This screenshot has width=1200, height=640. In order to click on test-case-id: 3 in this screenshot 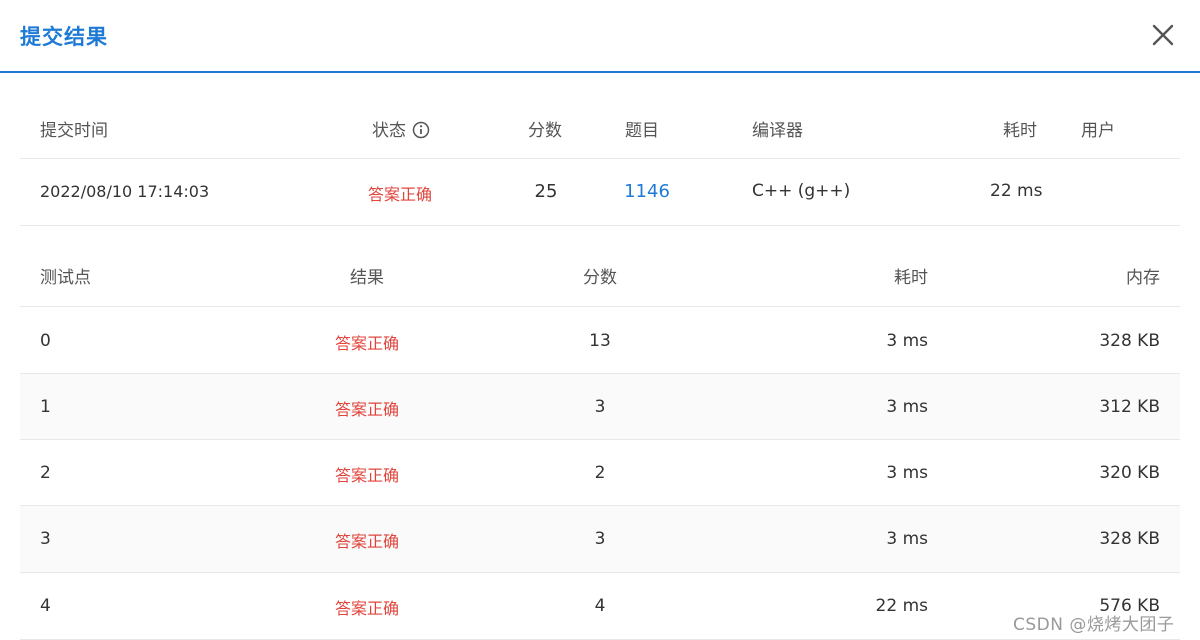, I will do `click(45, 539)`.